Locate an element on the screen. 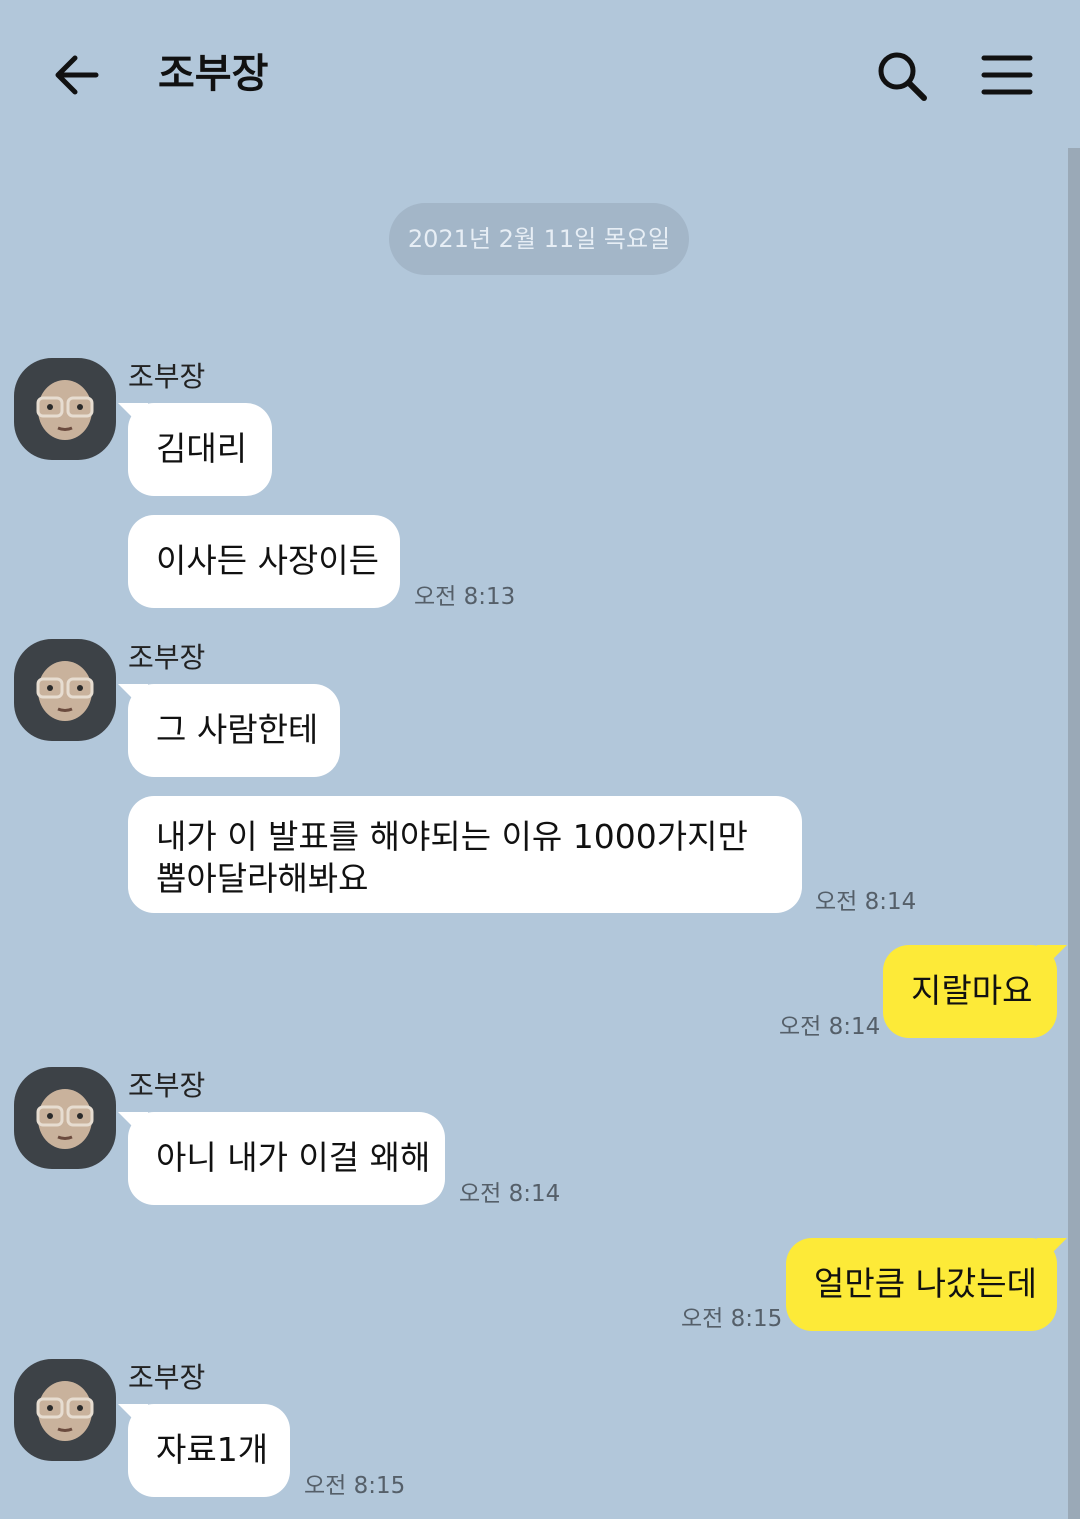  menu-button is located at coordinates (1008, 76).